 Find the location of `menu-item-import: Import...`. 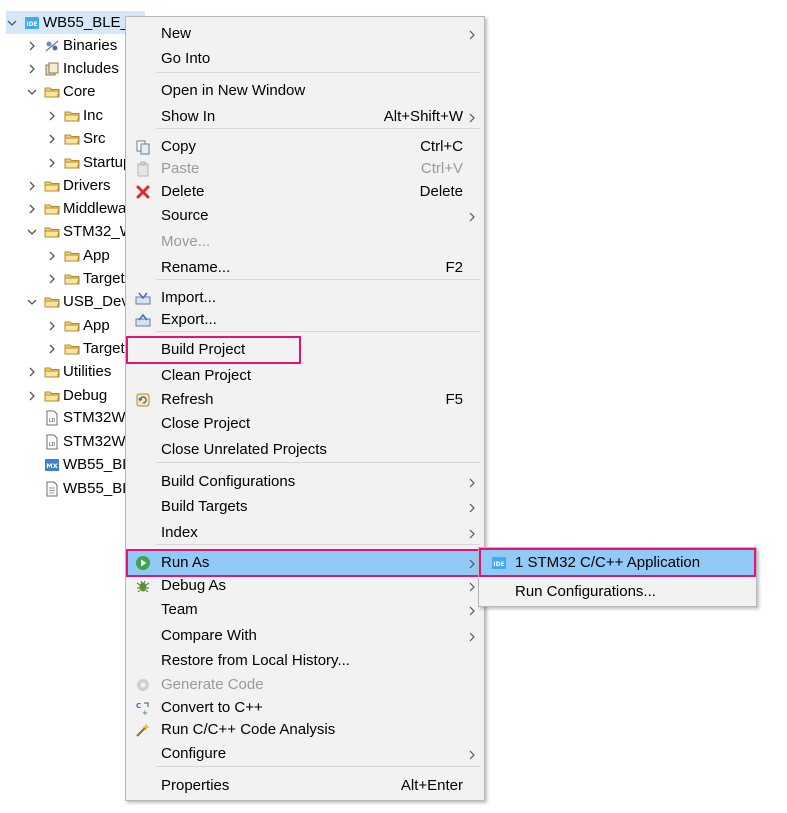

menu-item-import: Import... is located at coordinates (305, 298).